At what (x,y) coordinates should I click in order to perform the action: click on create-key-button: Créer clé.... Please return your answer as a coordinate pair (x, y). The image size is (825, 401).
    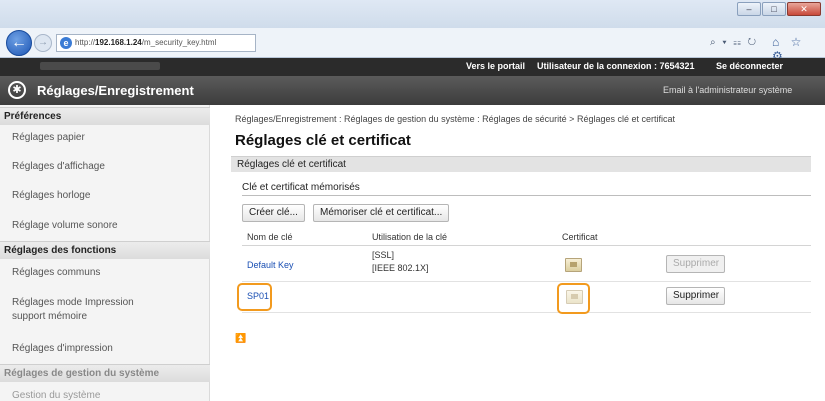
    Looking at the image, I should click on (273, 213).